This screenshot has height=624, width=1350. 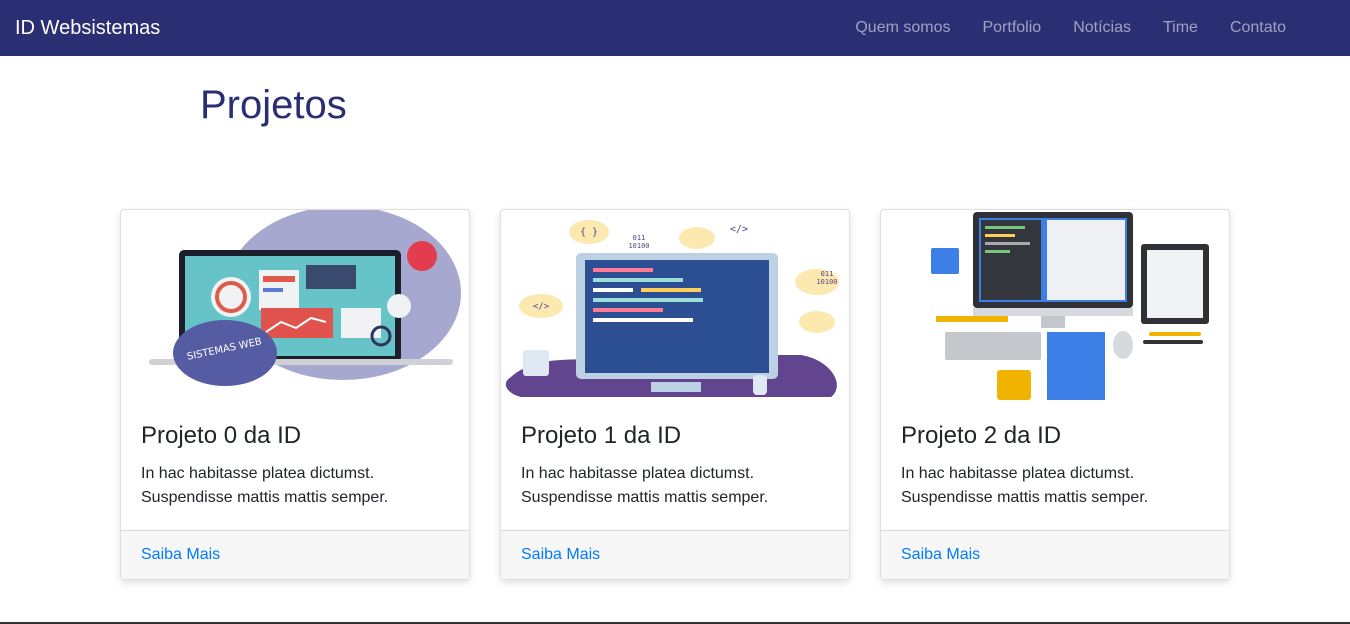 What do you see at coordinates (273, 105) in the screenshot?
I see `page-title: Projetos` at bounding box center [273, 105].